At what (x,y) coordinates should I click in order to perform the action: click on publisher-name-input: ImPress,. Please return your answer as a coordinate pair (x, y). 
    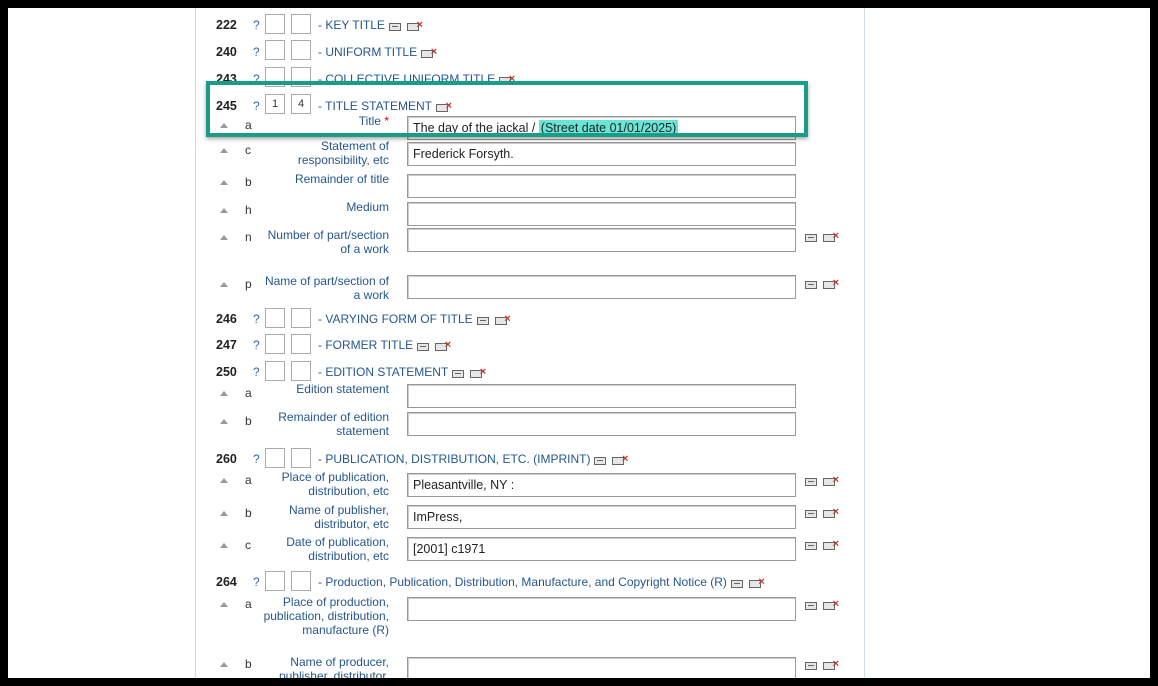
    Looking at the image, I should click on (601, 517).